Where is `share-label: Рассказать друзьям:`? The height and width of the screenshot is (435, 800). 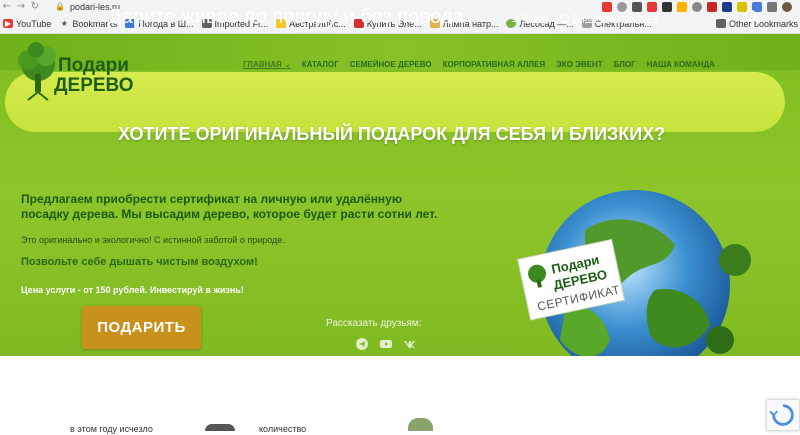 share-label: Рассказать друзьям: is located at coordinates (374, 323).